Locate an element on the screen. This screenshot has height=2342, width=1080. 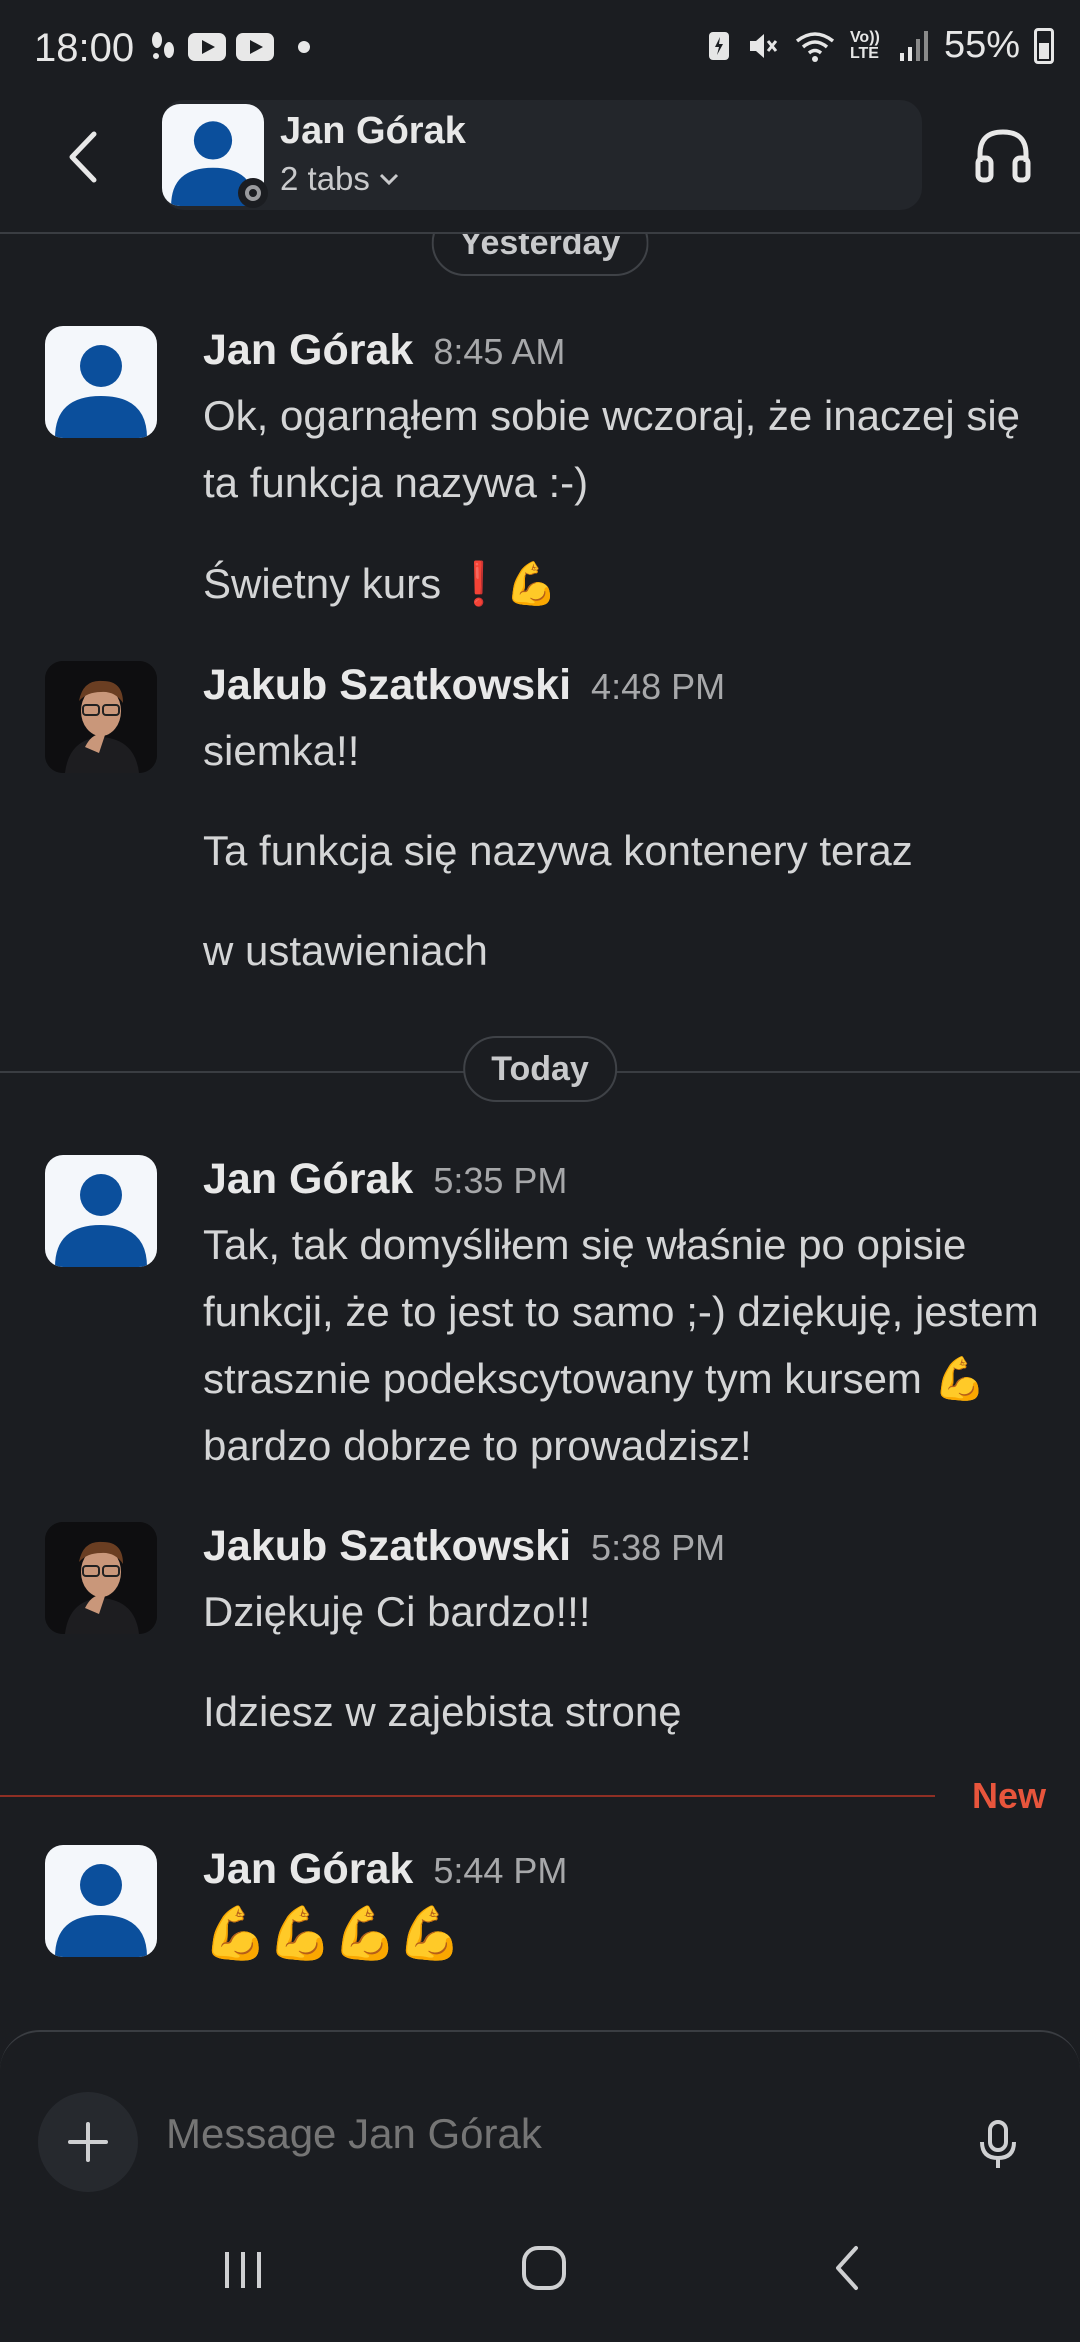
message-author: Jan Górak 5:35 PM is located at coordinates (385, 1179).